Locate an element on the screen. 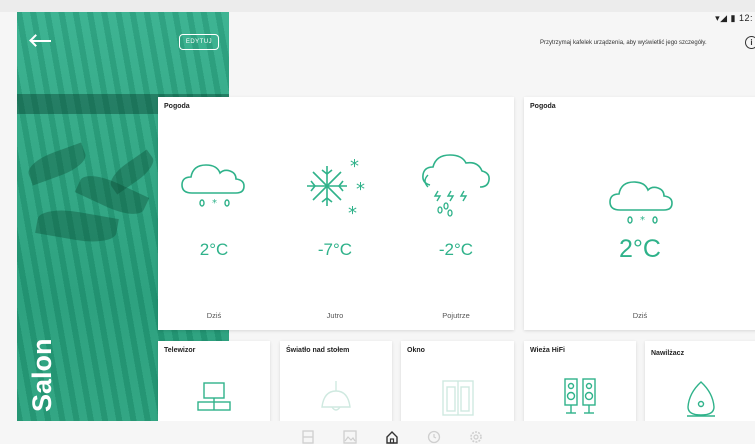  weather-day: Dziś is located at coordinates (640, 315).